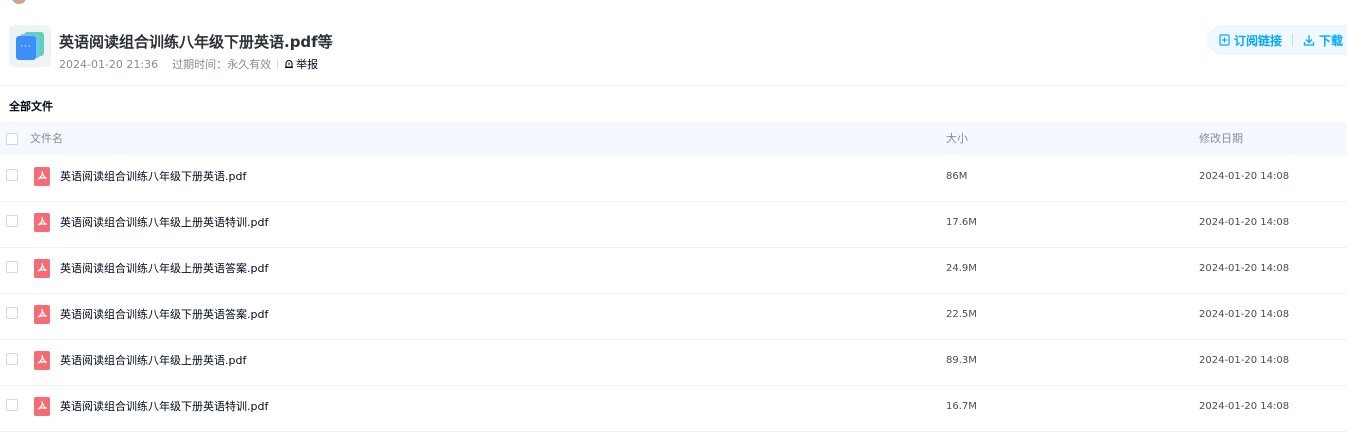  I want to click on header-divider, so click(673, 85).